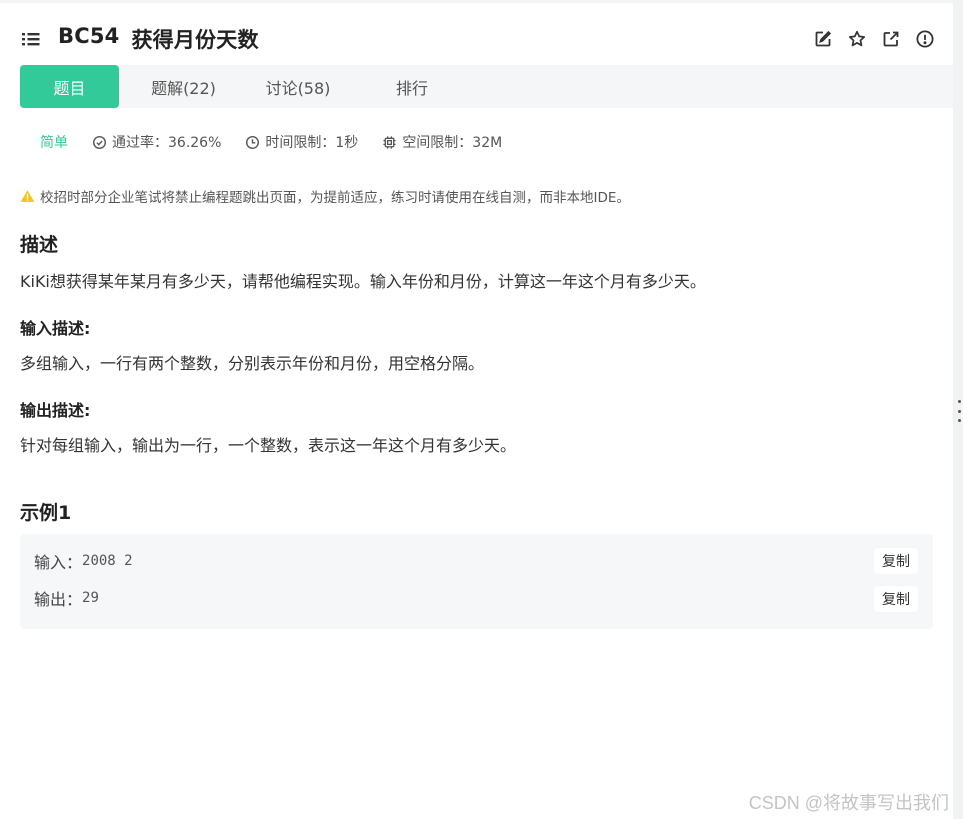 The width and height of the screenshot is (963, 819). Describe the element at coordinates (58, 562) in the screenshot. I see `example-input-label: 输入：` at that location.